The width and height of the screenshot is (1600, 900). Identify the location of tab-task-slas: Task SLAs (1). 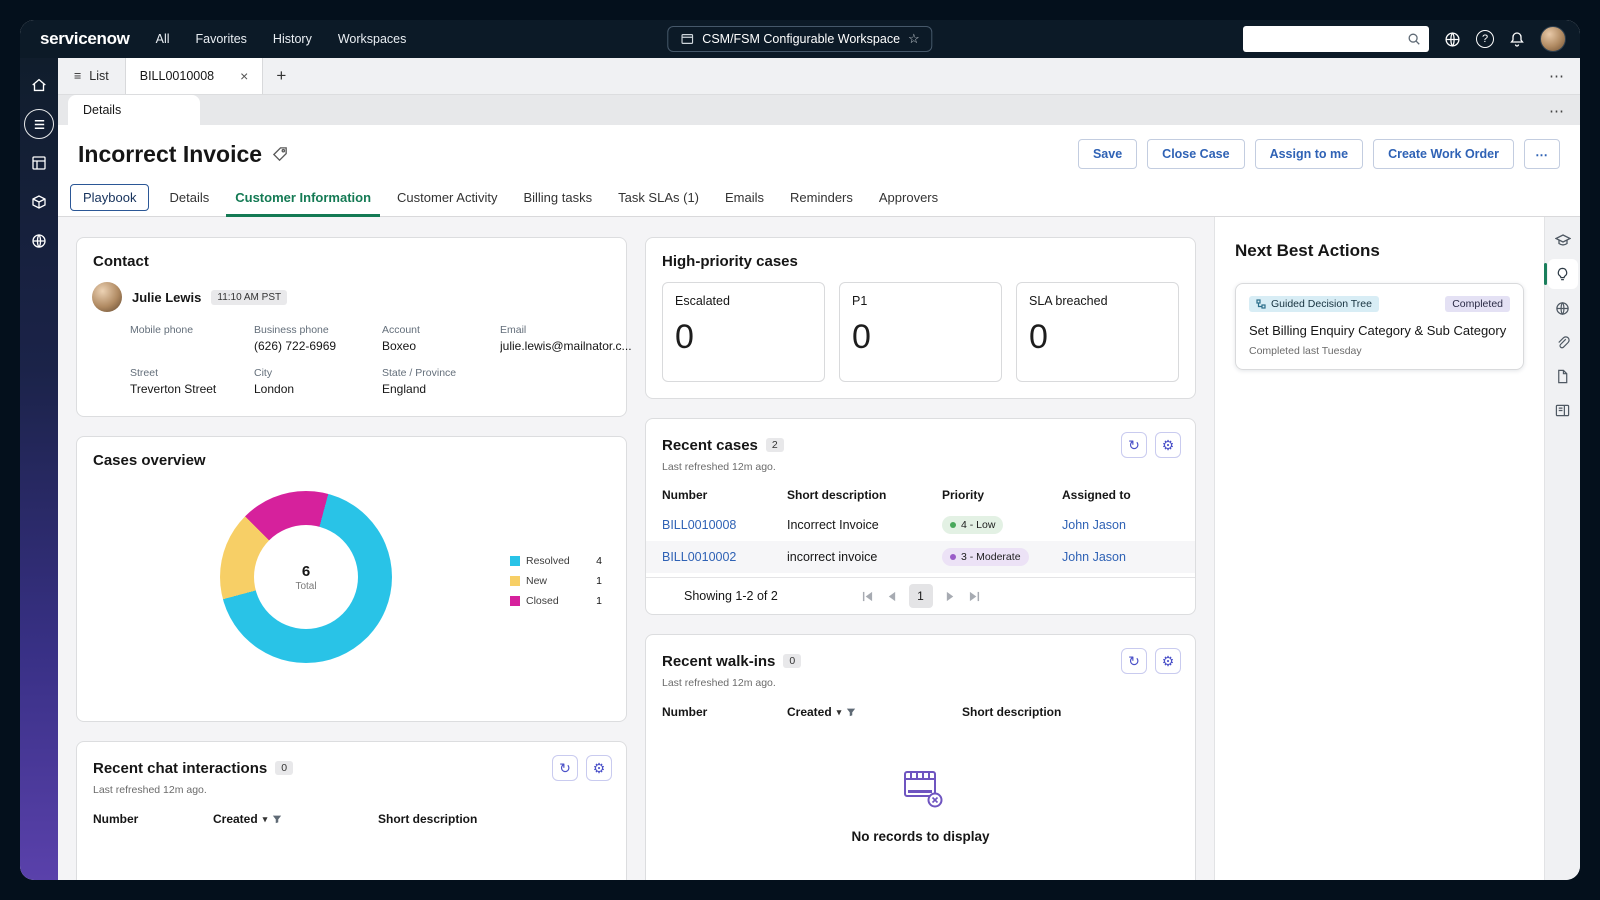
(658, 197).